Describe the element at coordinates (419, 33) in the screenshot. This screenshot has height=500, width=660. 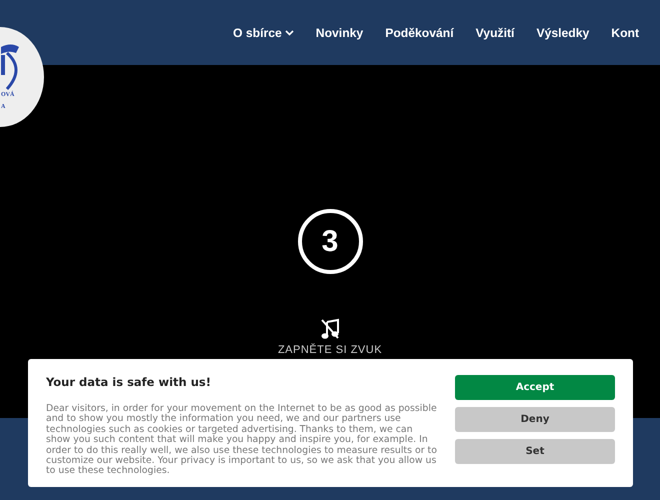
I see `nav-link: Poděkování` at that location.